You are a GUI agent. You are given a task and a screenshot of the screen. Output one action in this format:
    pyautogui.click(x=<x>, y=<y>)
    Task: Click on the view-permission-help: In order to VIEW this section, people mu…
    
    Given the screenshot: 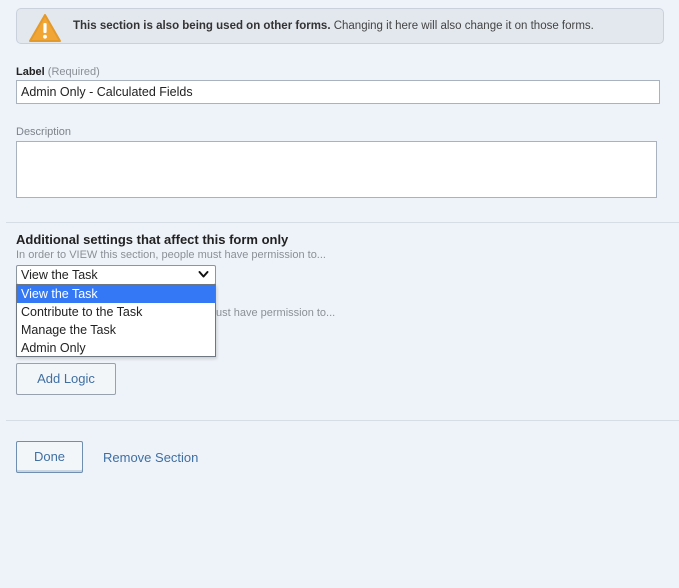 What is the action you would take?
    pyautogui.click(x=171, y=255)
    